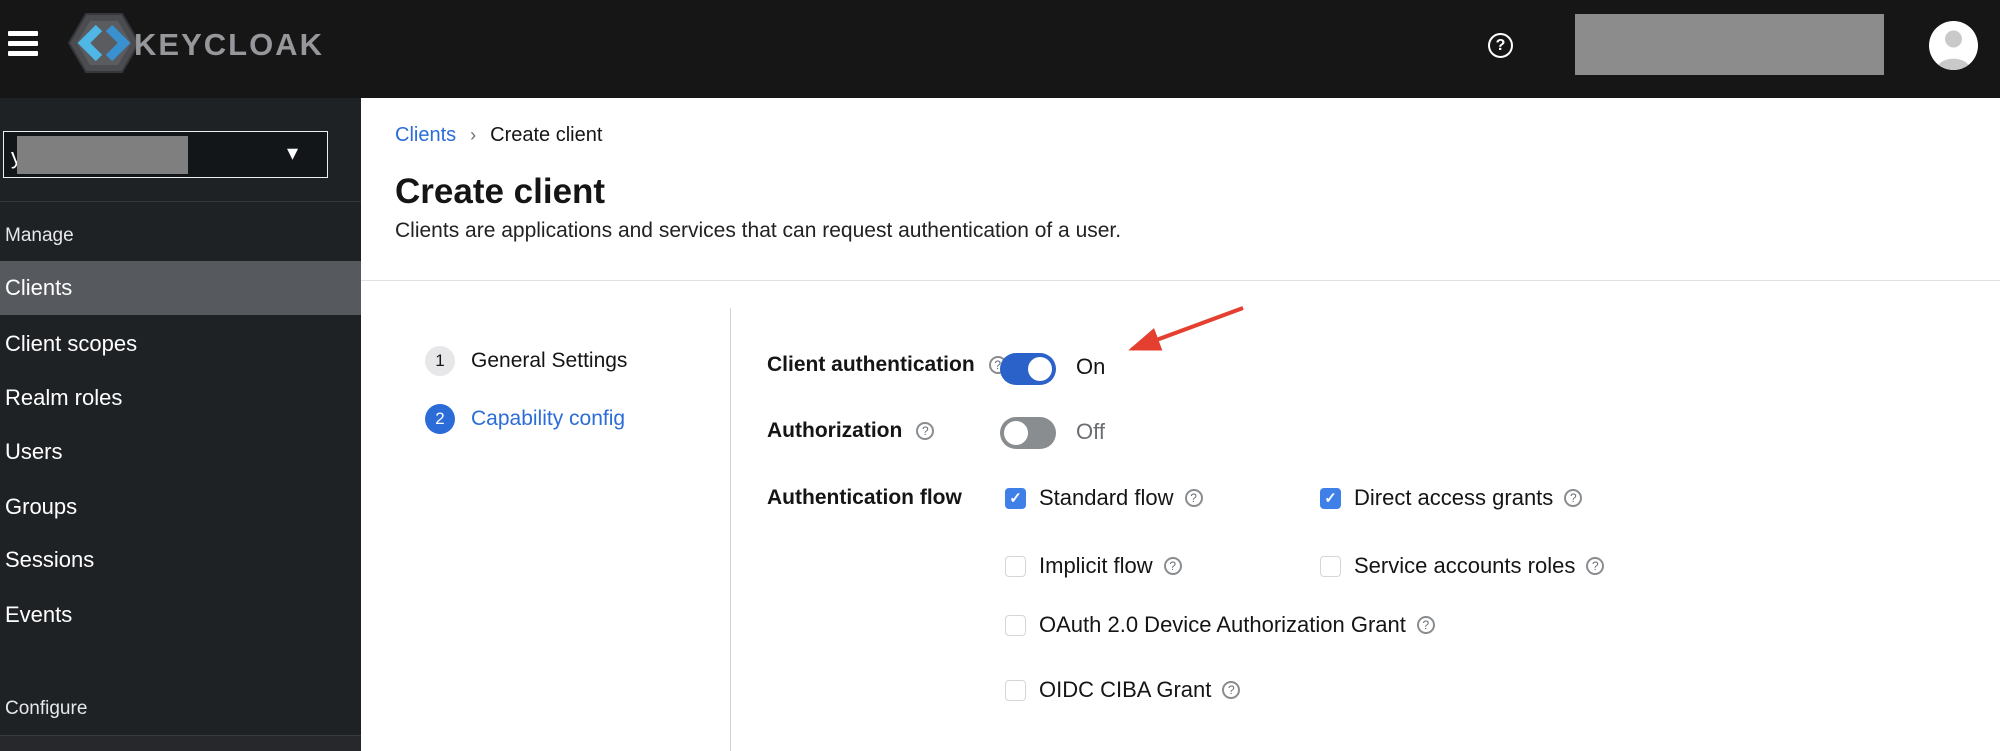 The height and width of the screenshot is (751, 2000). I want to click on option-service-accounts-roles: Service accounts roles ?, so click(1462, 566).